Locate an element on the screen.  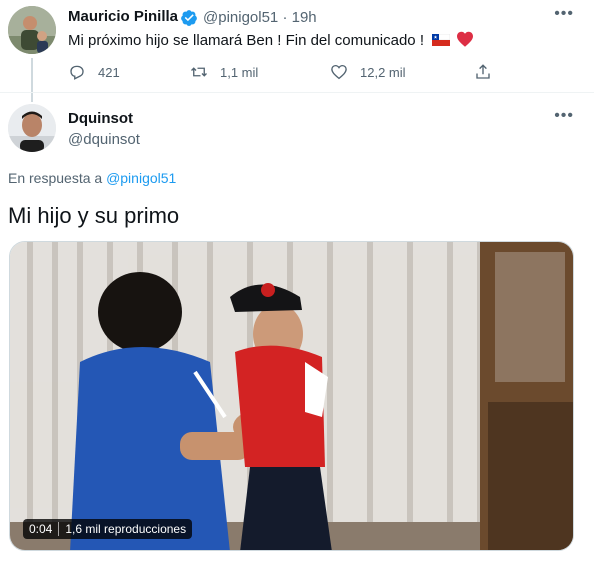
thread-line is located at coordinates (32, 80).